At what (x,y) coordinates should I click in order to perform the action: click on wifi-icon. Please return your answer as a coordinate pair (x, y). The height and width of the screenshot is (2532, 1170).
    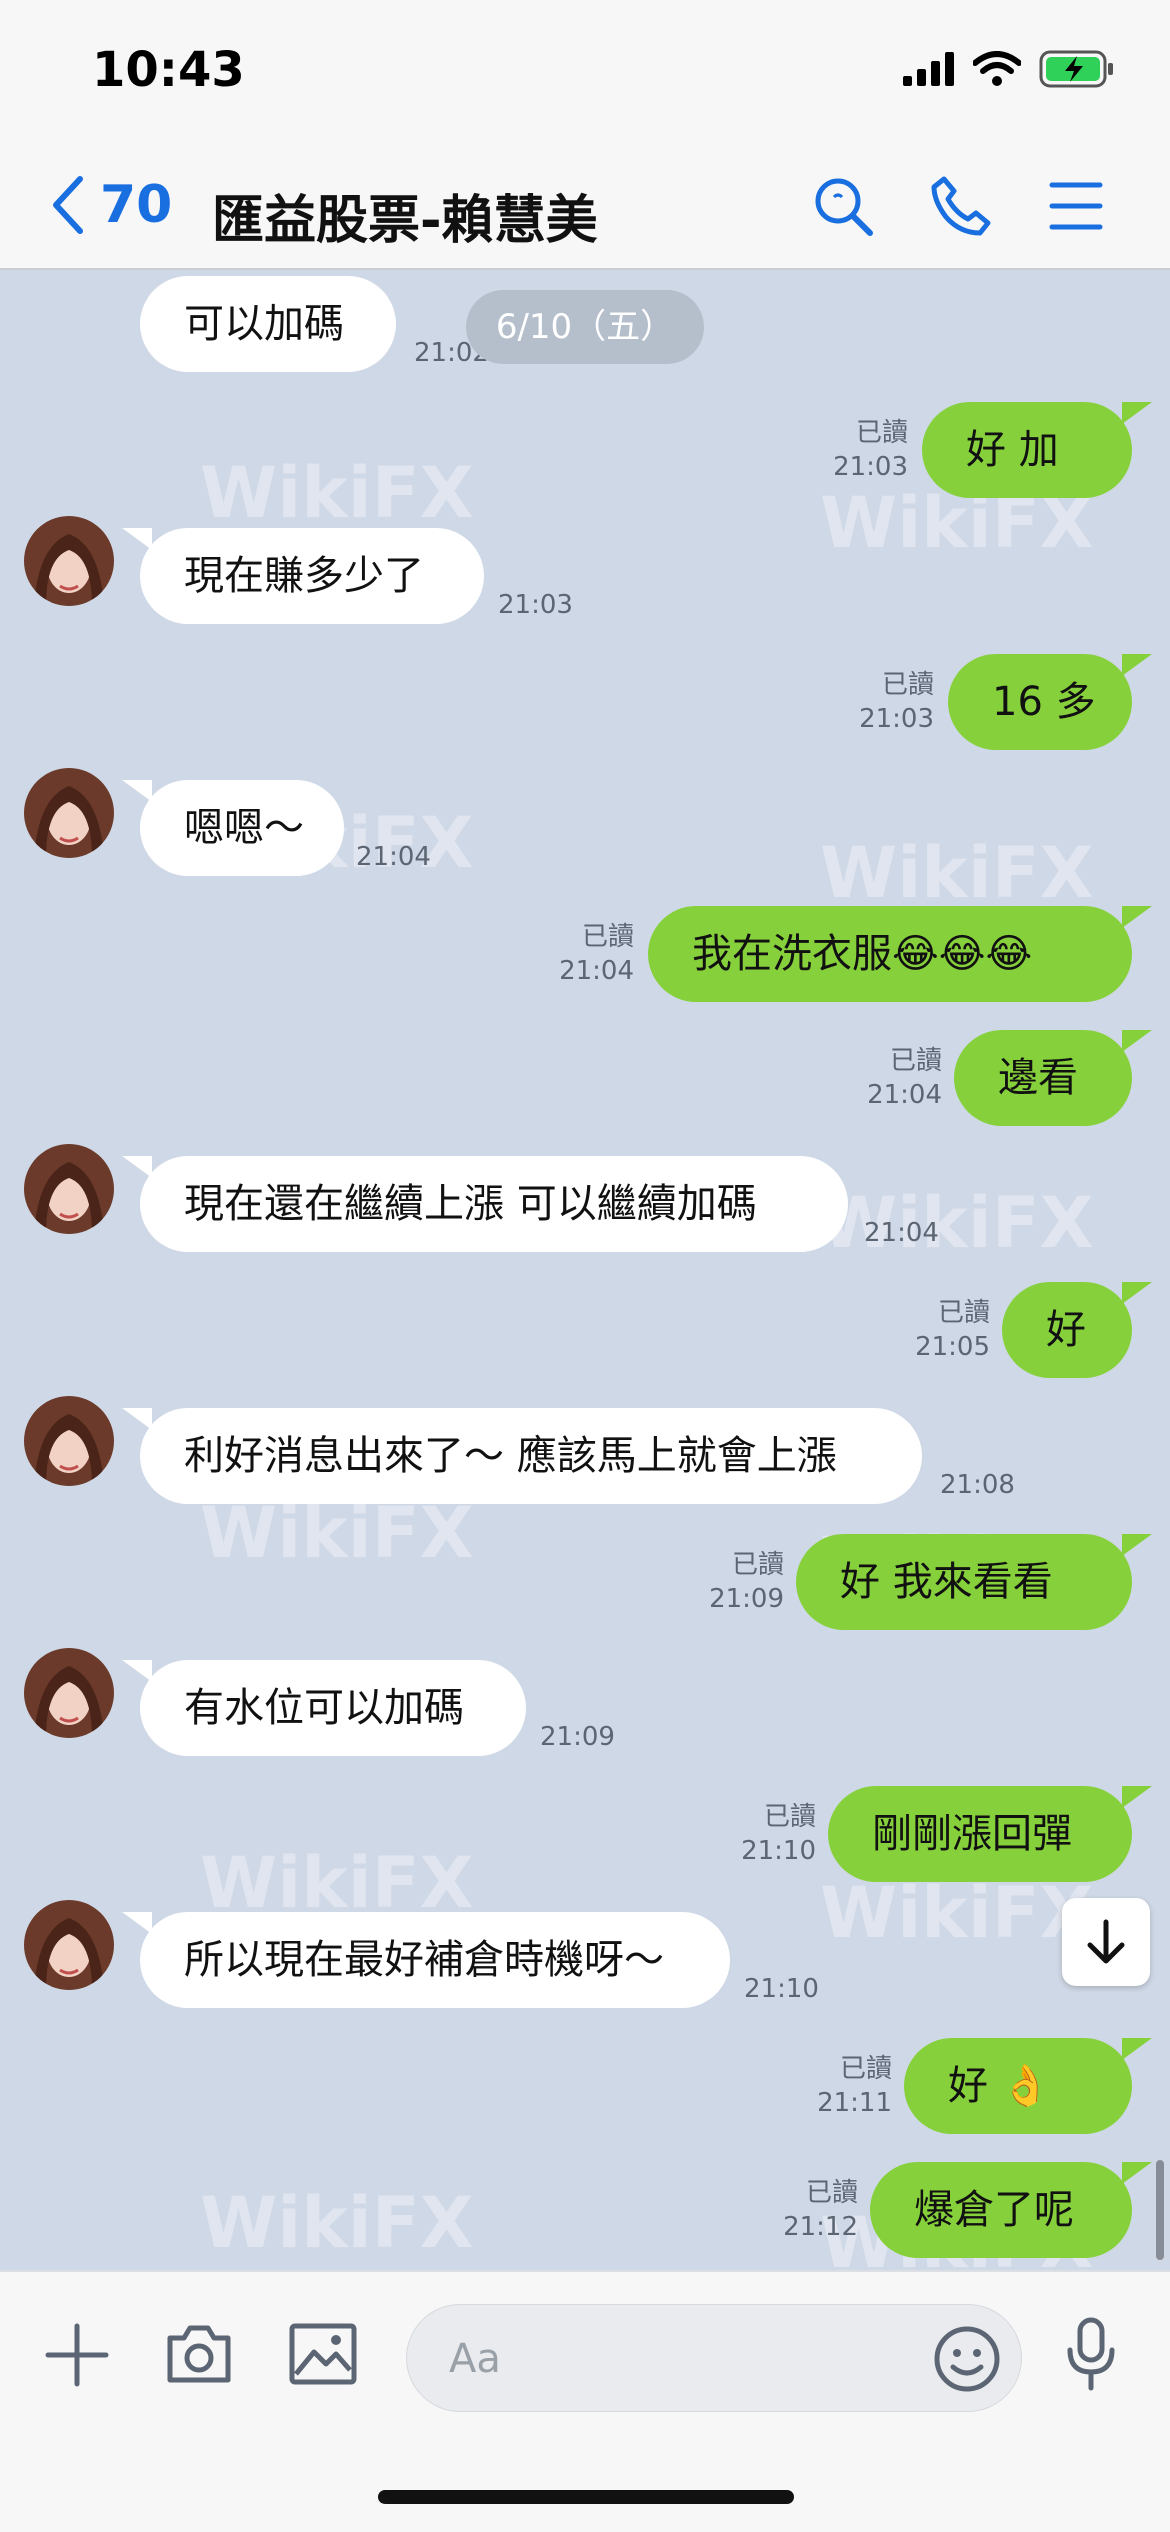
    Looking at the image, I should click on (997, 68).